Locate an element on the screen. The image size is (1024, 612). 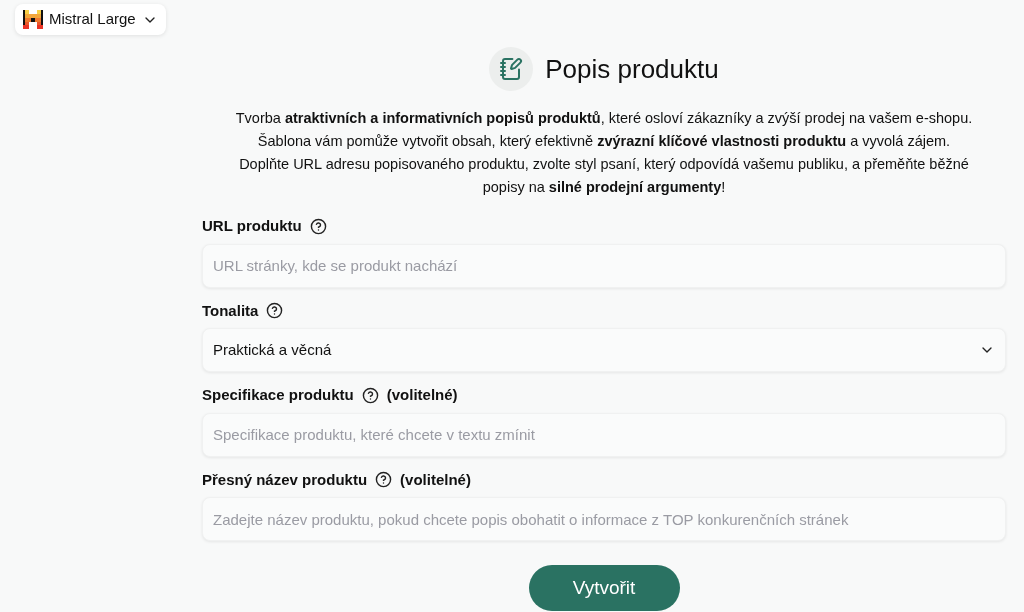
text-field: Specifikace produktu, které chcete v textu zmínit is located at coordinates (604, 434).